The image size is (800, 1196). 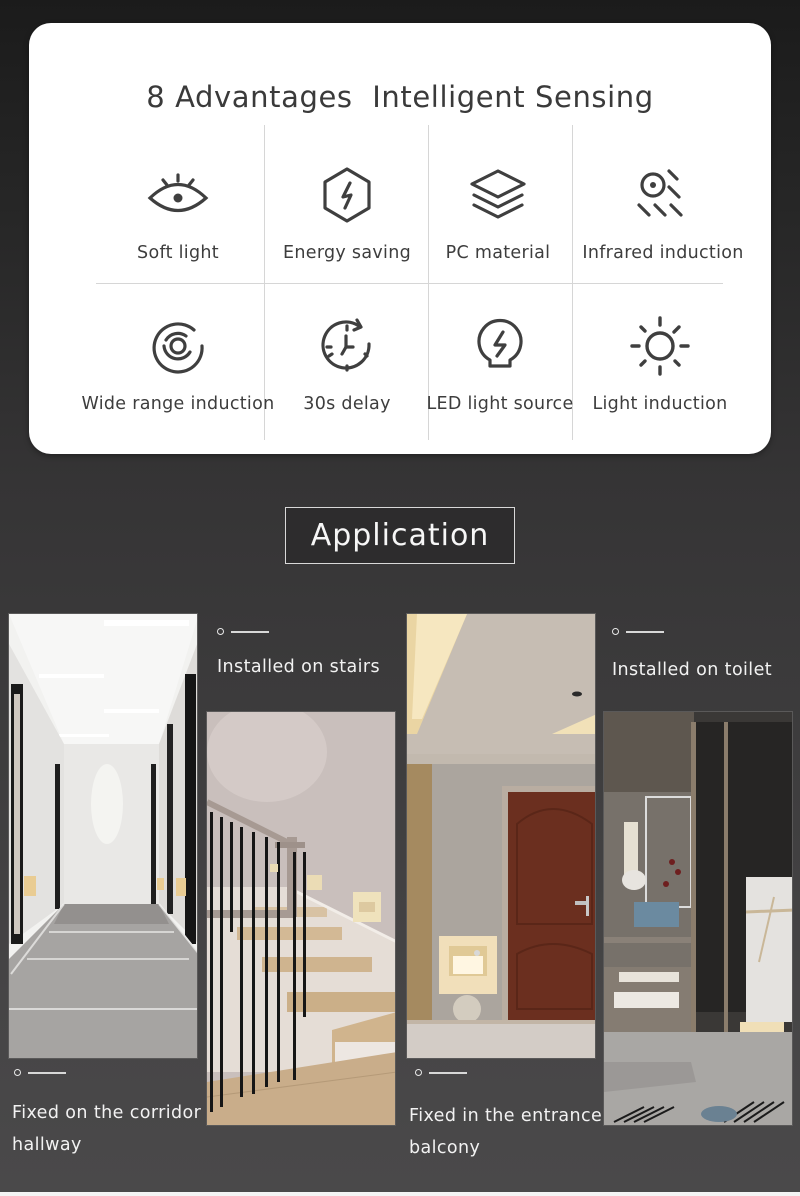 I want to click on stairs-photo, so click(x=301, y=918).